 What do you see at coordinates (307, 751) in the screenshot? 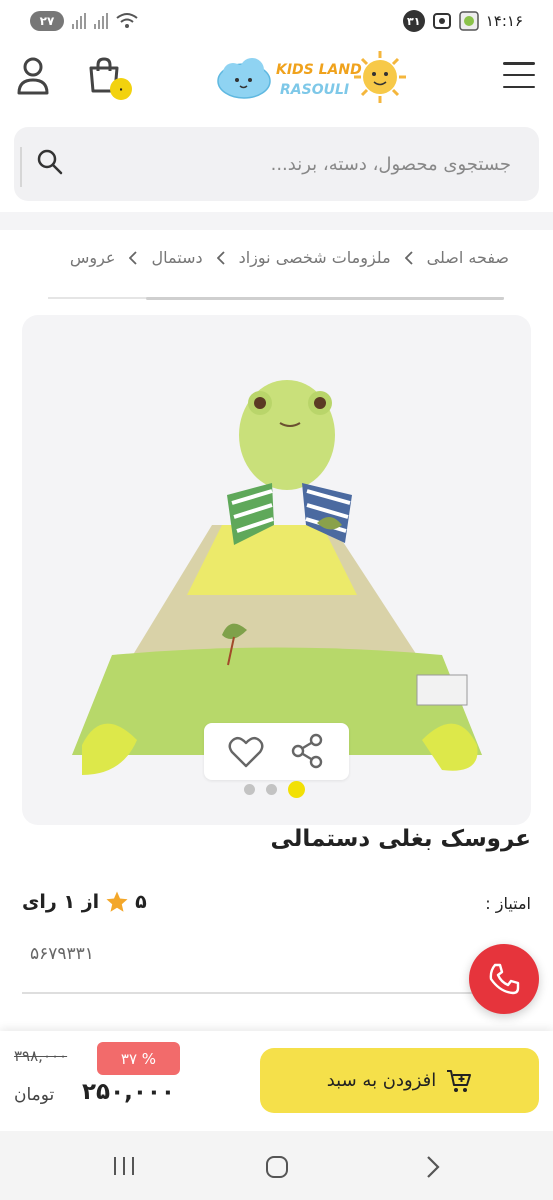
I see `share-icon` at bounding box center [307, 751].